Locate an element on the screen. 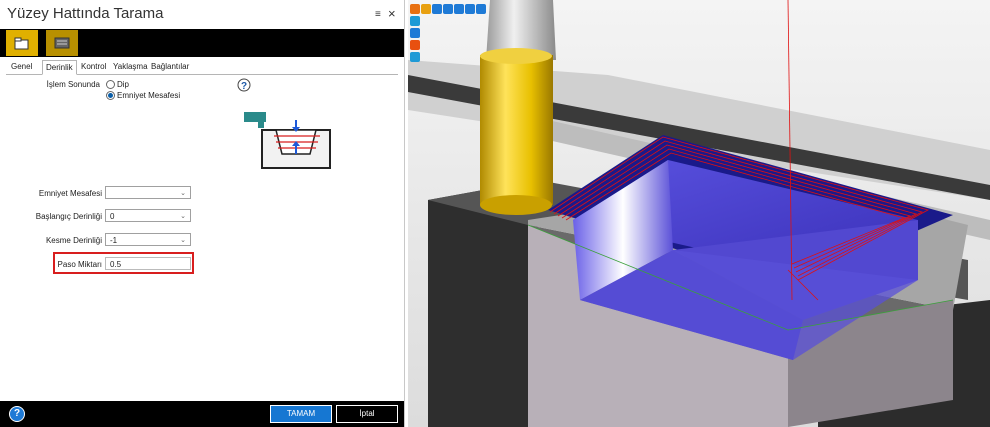 Image resolution: width=990 pixels, height=427 pixels. end-label: İşlem Sonunda is located at coordinates (73, 84).